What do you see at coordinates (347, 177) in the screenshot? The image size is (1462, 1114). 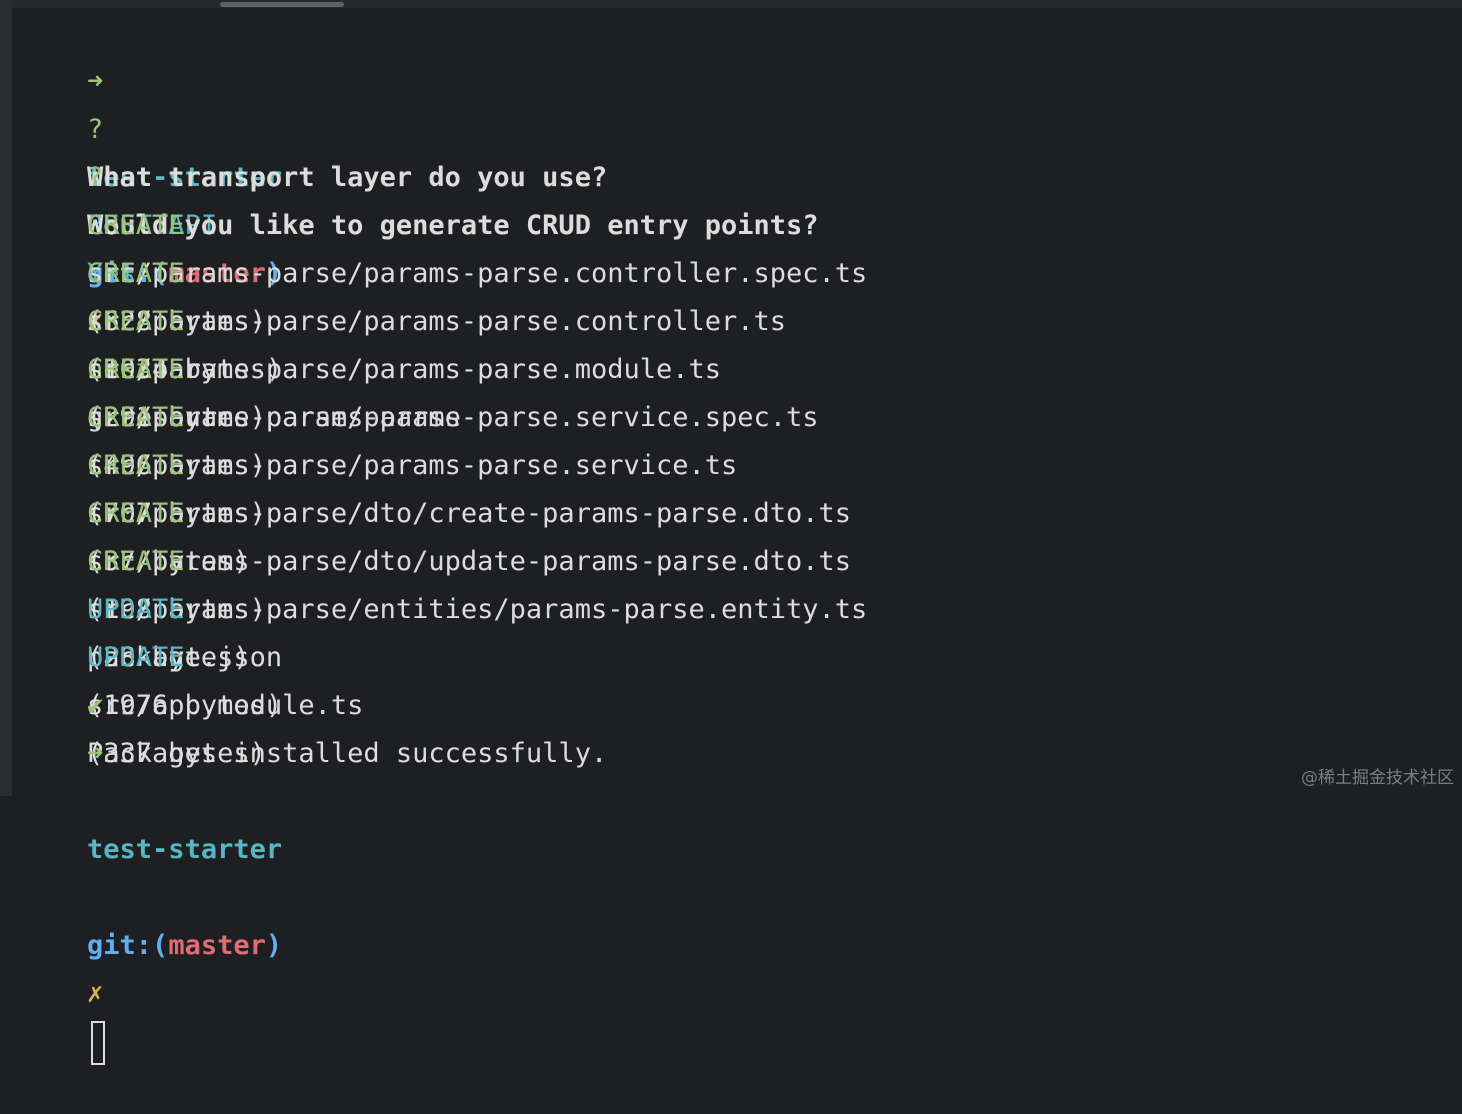 I see `question-text: What transport layer do you use?` at bounding box center [347, 177].